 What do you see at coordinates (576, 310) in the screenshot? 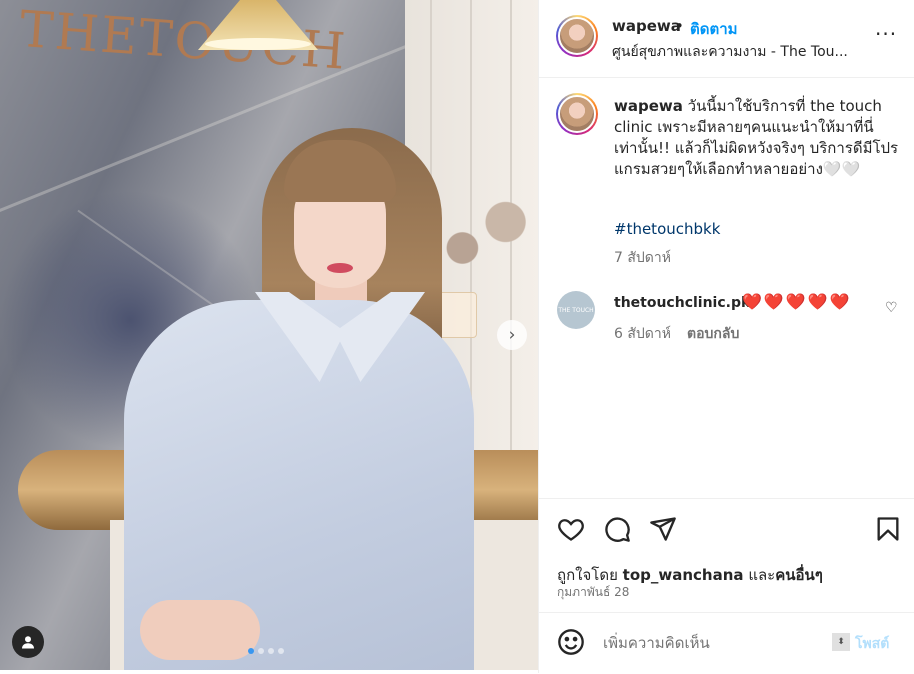
I see `commenter-avatar: THE TOUCH` at bounding box center [576, 310].